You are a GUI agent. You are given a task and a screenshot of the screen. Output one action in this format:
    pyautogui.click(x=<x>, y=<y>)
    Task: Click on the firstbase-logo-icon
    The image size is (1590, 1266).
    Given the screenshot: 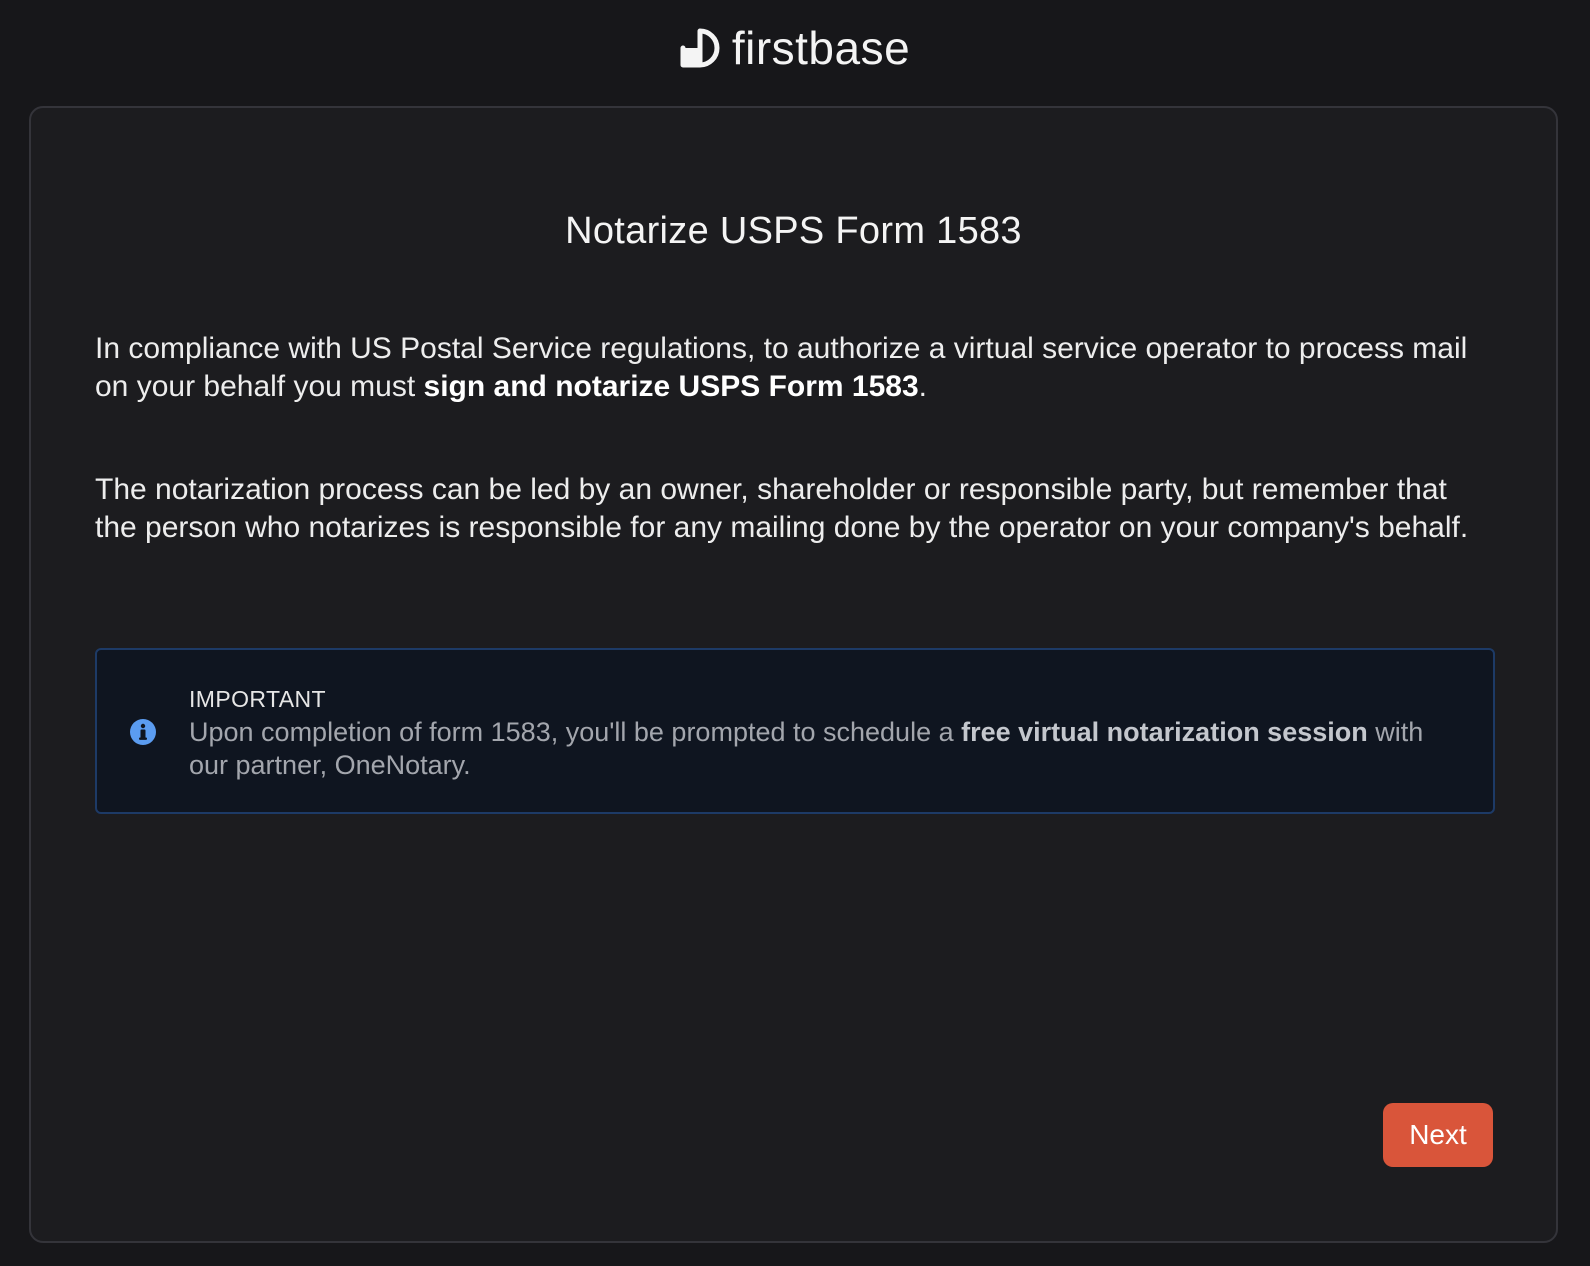 What is the action you would take?
    pyautogui.click(x=700, y=48)
    